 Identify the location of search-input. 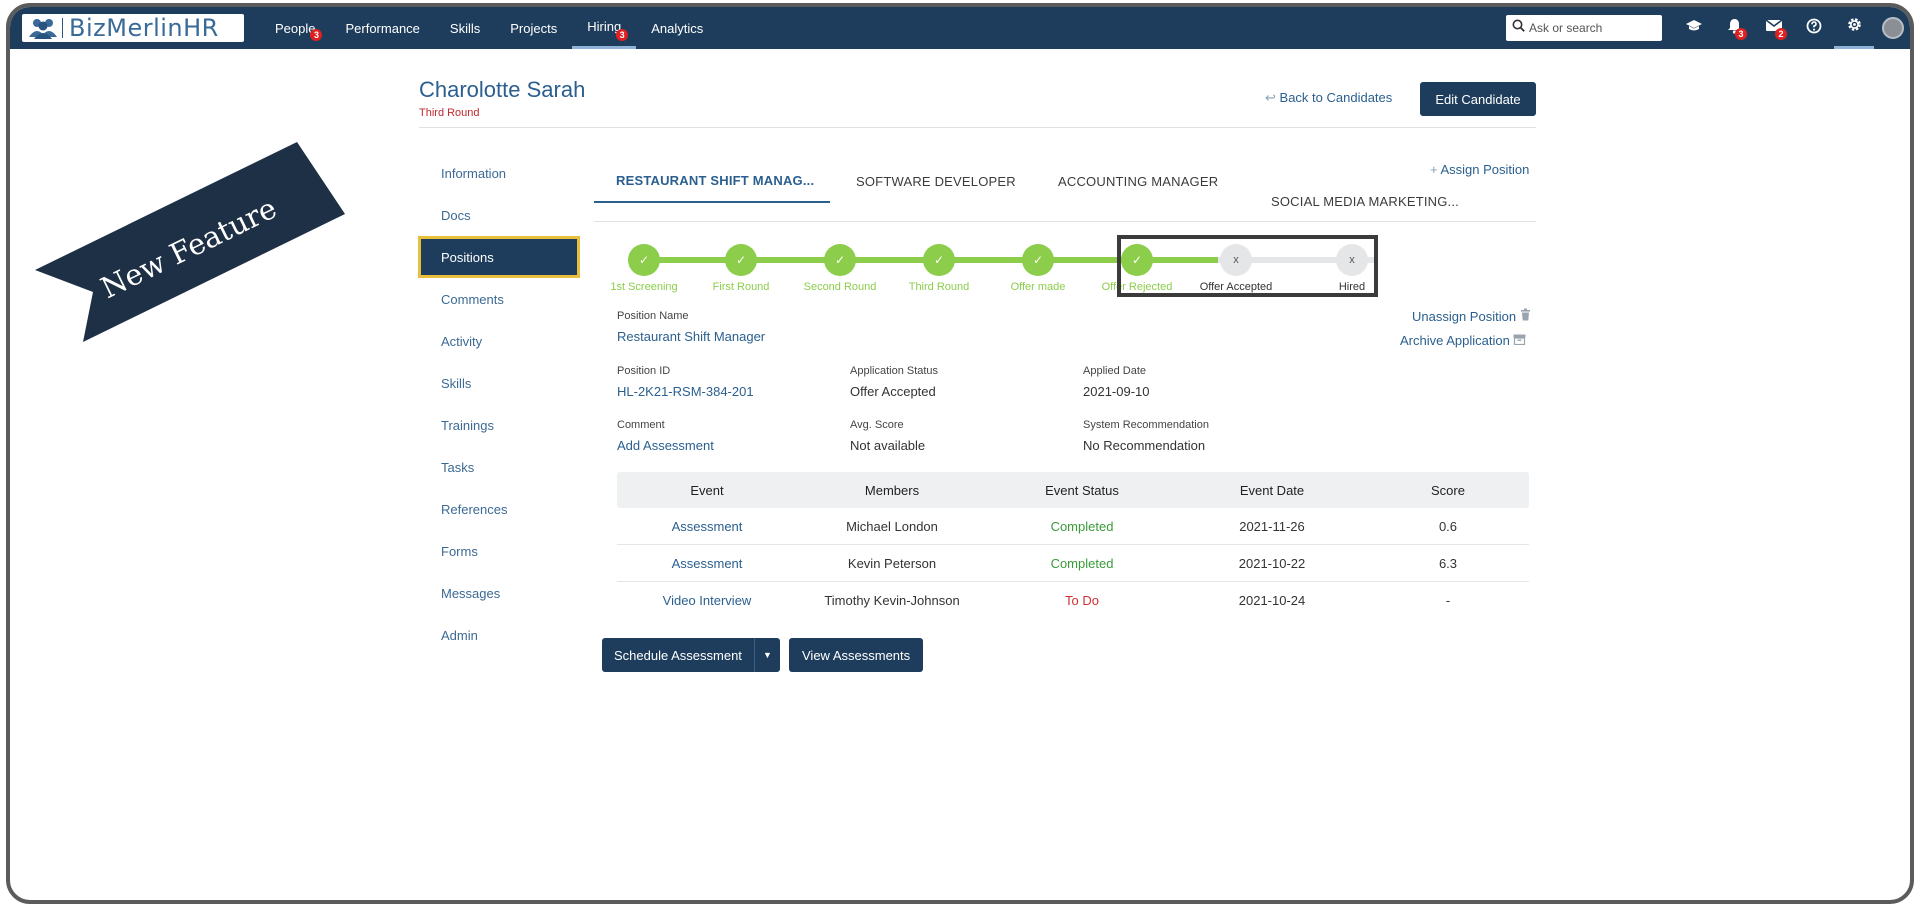
(1589, 28).